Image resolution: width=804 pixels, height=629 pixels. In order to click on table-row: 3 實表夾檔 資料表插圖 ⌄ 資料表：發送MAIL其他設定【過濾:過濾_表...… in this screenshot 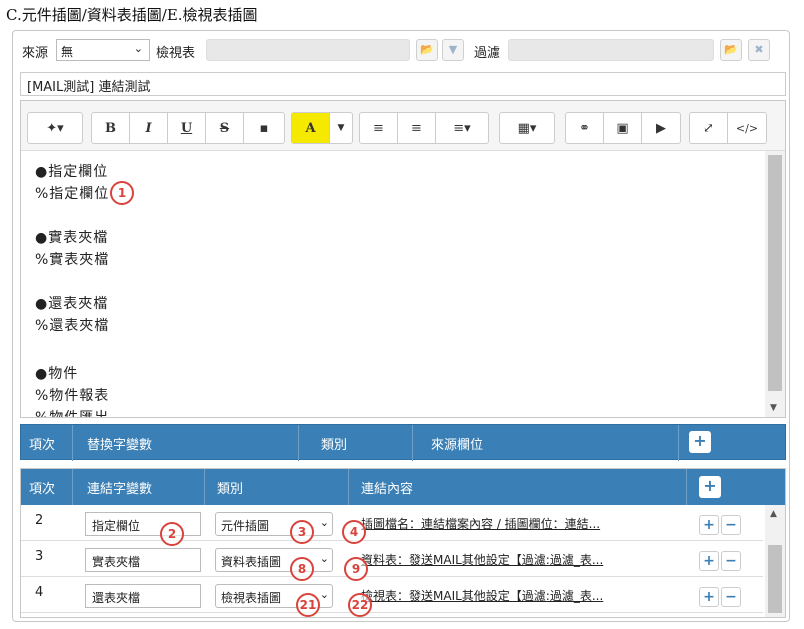, I will do `click(392, 559)`.